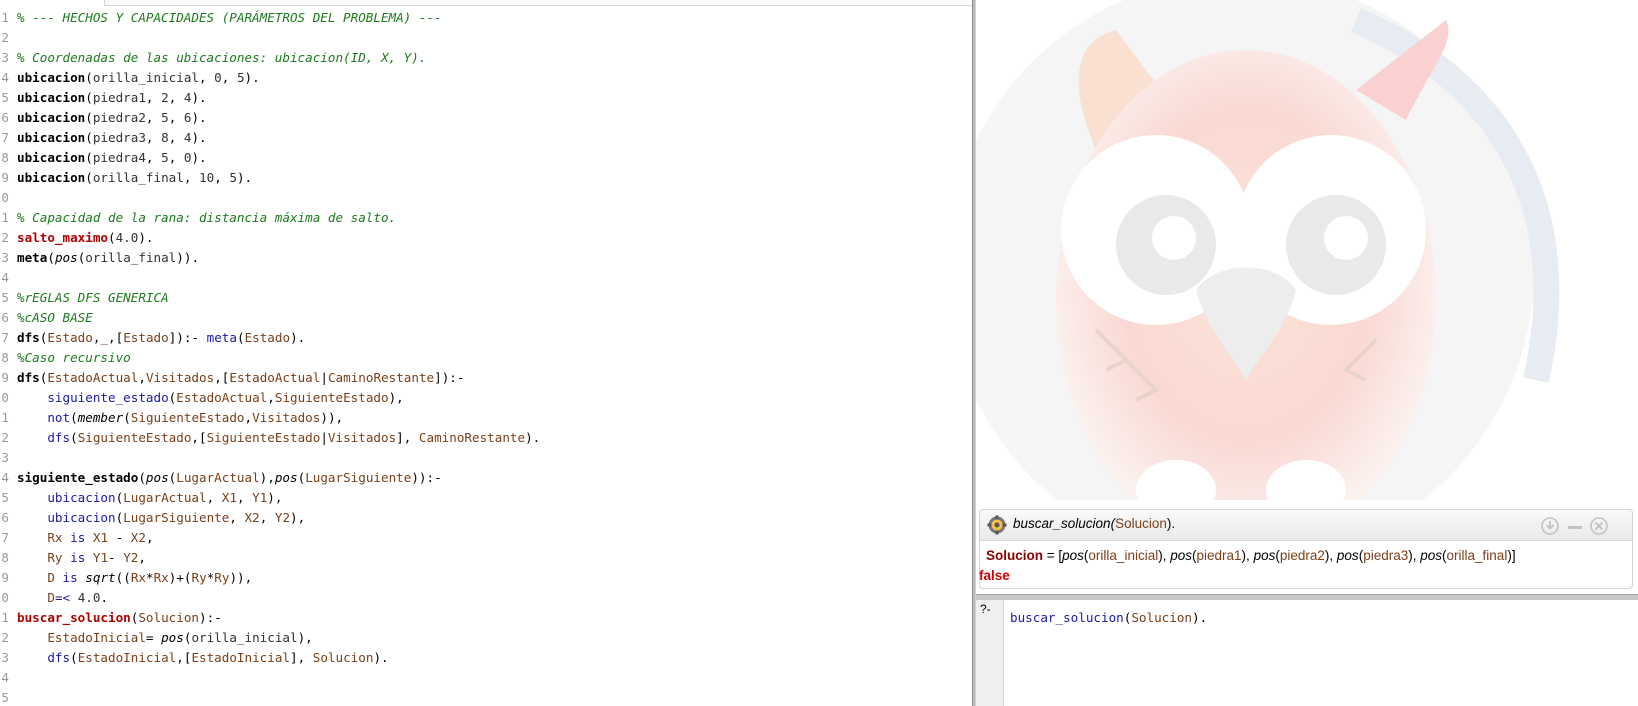 This screenshot has height=706, width=1638. I want to click on code-token: ],, so click(301, 657).